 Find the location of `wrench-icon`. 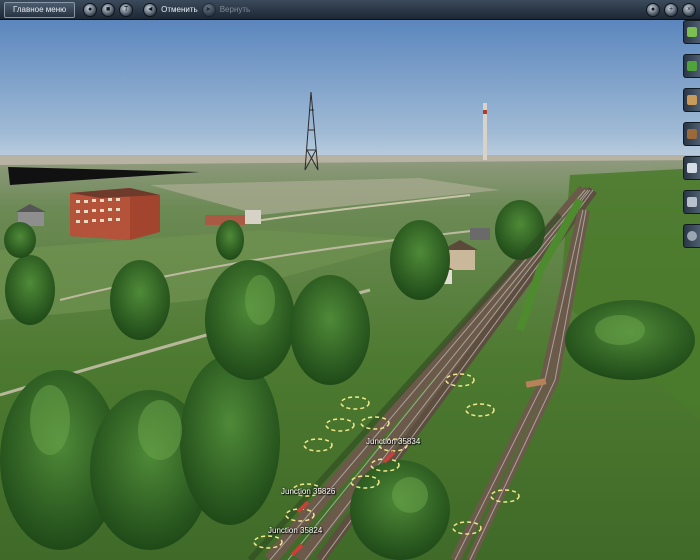

wrench-icon is located at coordinates (692, 168).